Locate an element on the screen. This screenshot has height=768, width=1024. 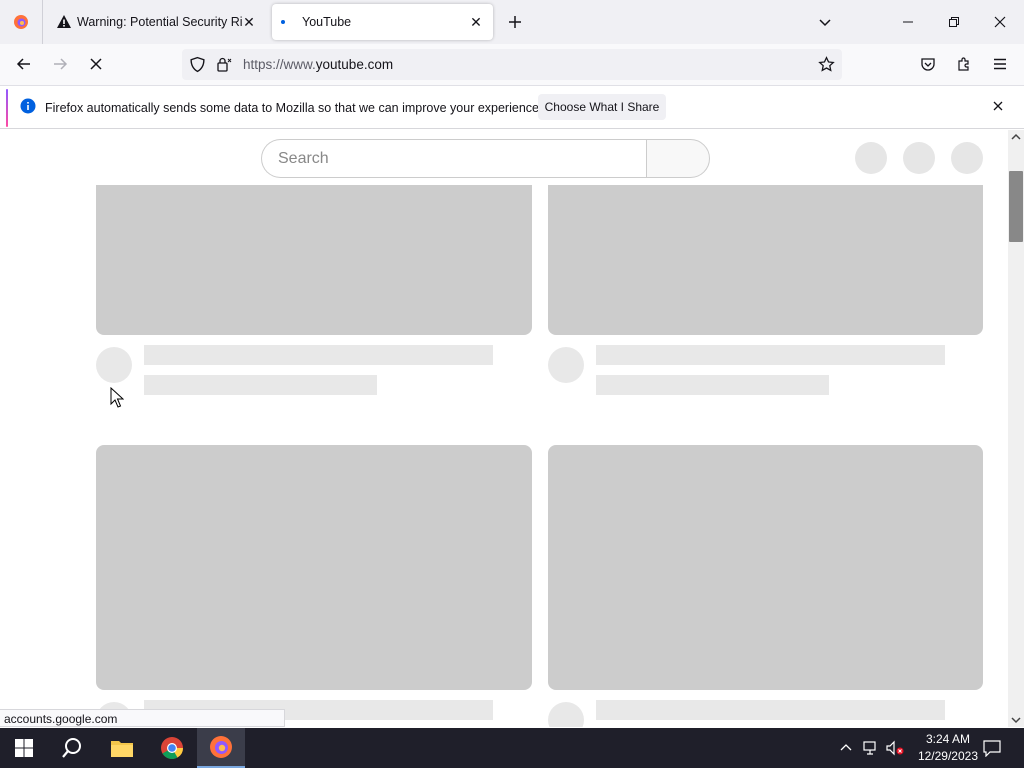
search-button is located at coordinates (678, 158).